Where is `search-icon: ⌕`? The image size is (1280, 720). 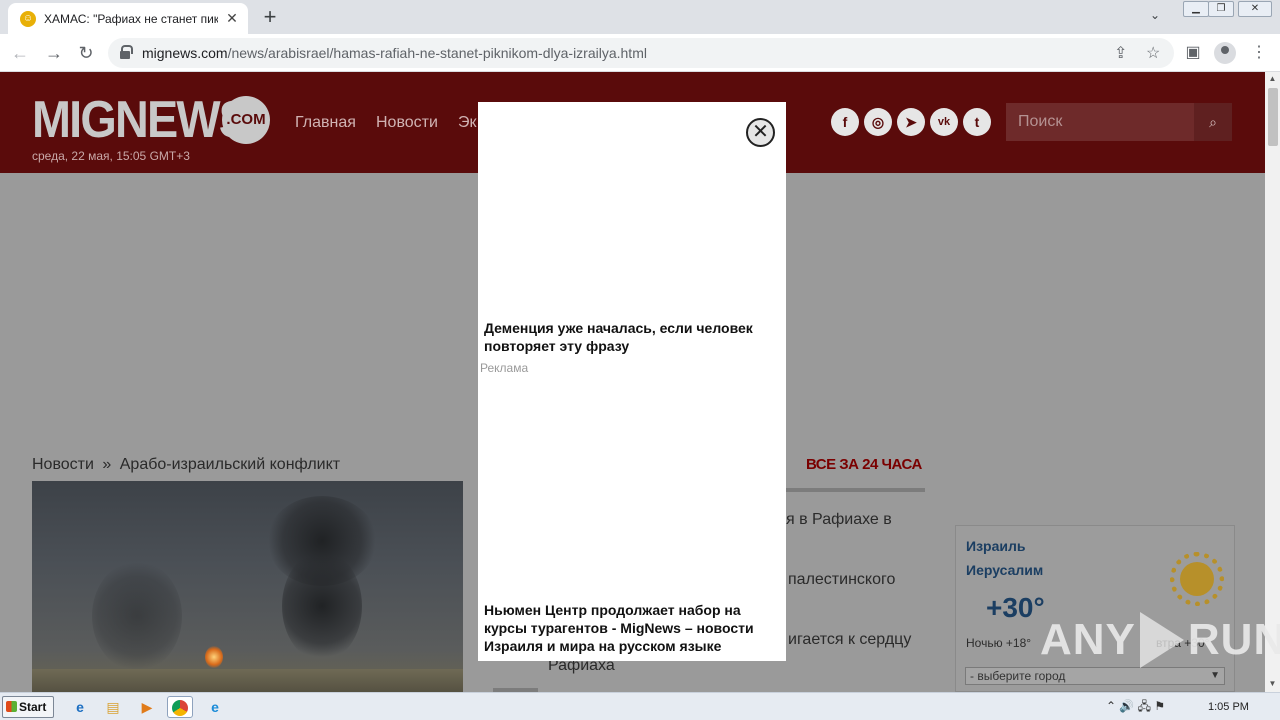 search-icon: ⌕ is located at coordinates (1213, 122).